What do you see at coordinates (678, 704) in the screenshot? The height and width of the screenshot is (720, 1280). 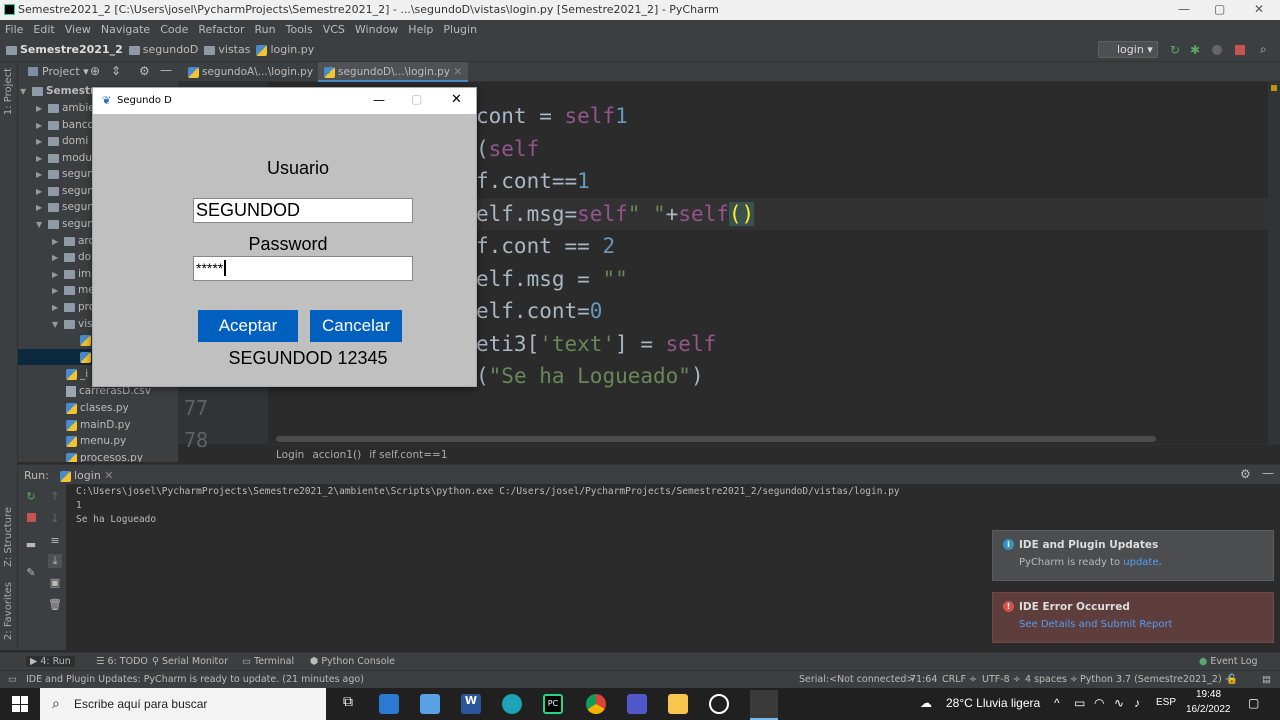 I see `explorer-icon` at bounding box center [678, 704].